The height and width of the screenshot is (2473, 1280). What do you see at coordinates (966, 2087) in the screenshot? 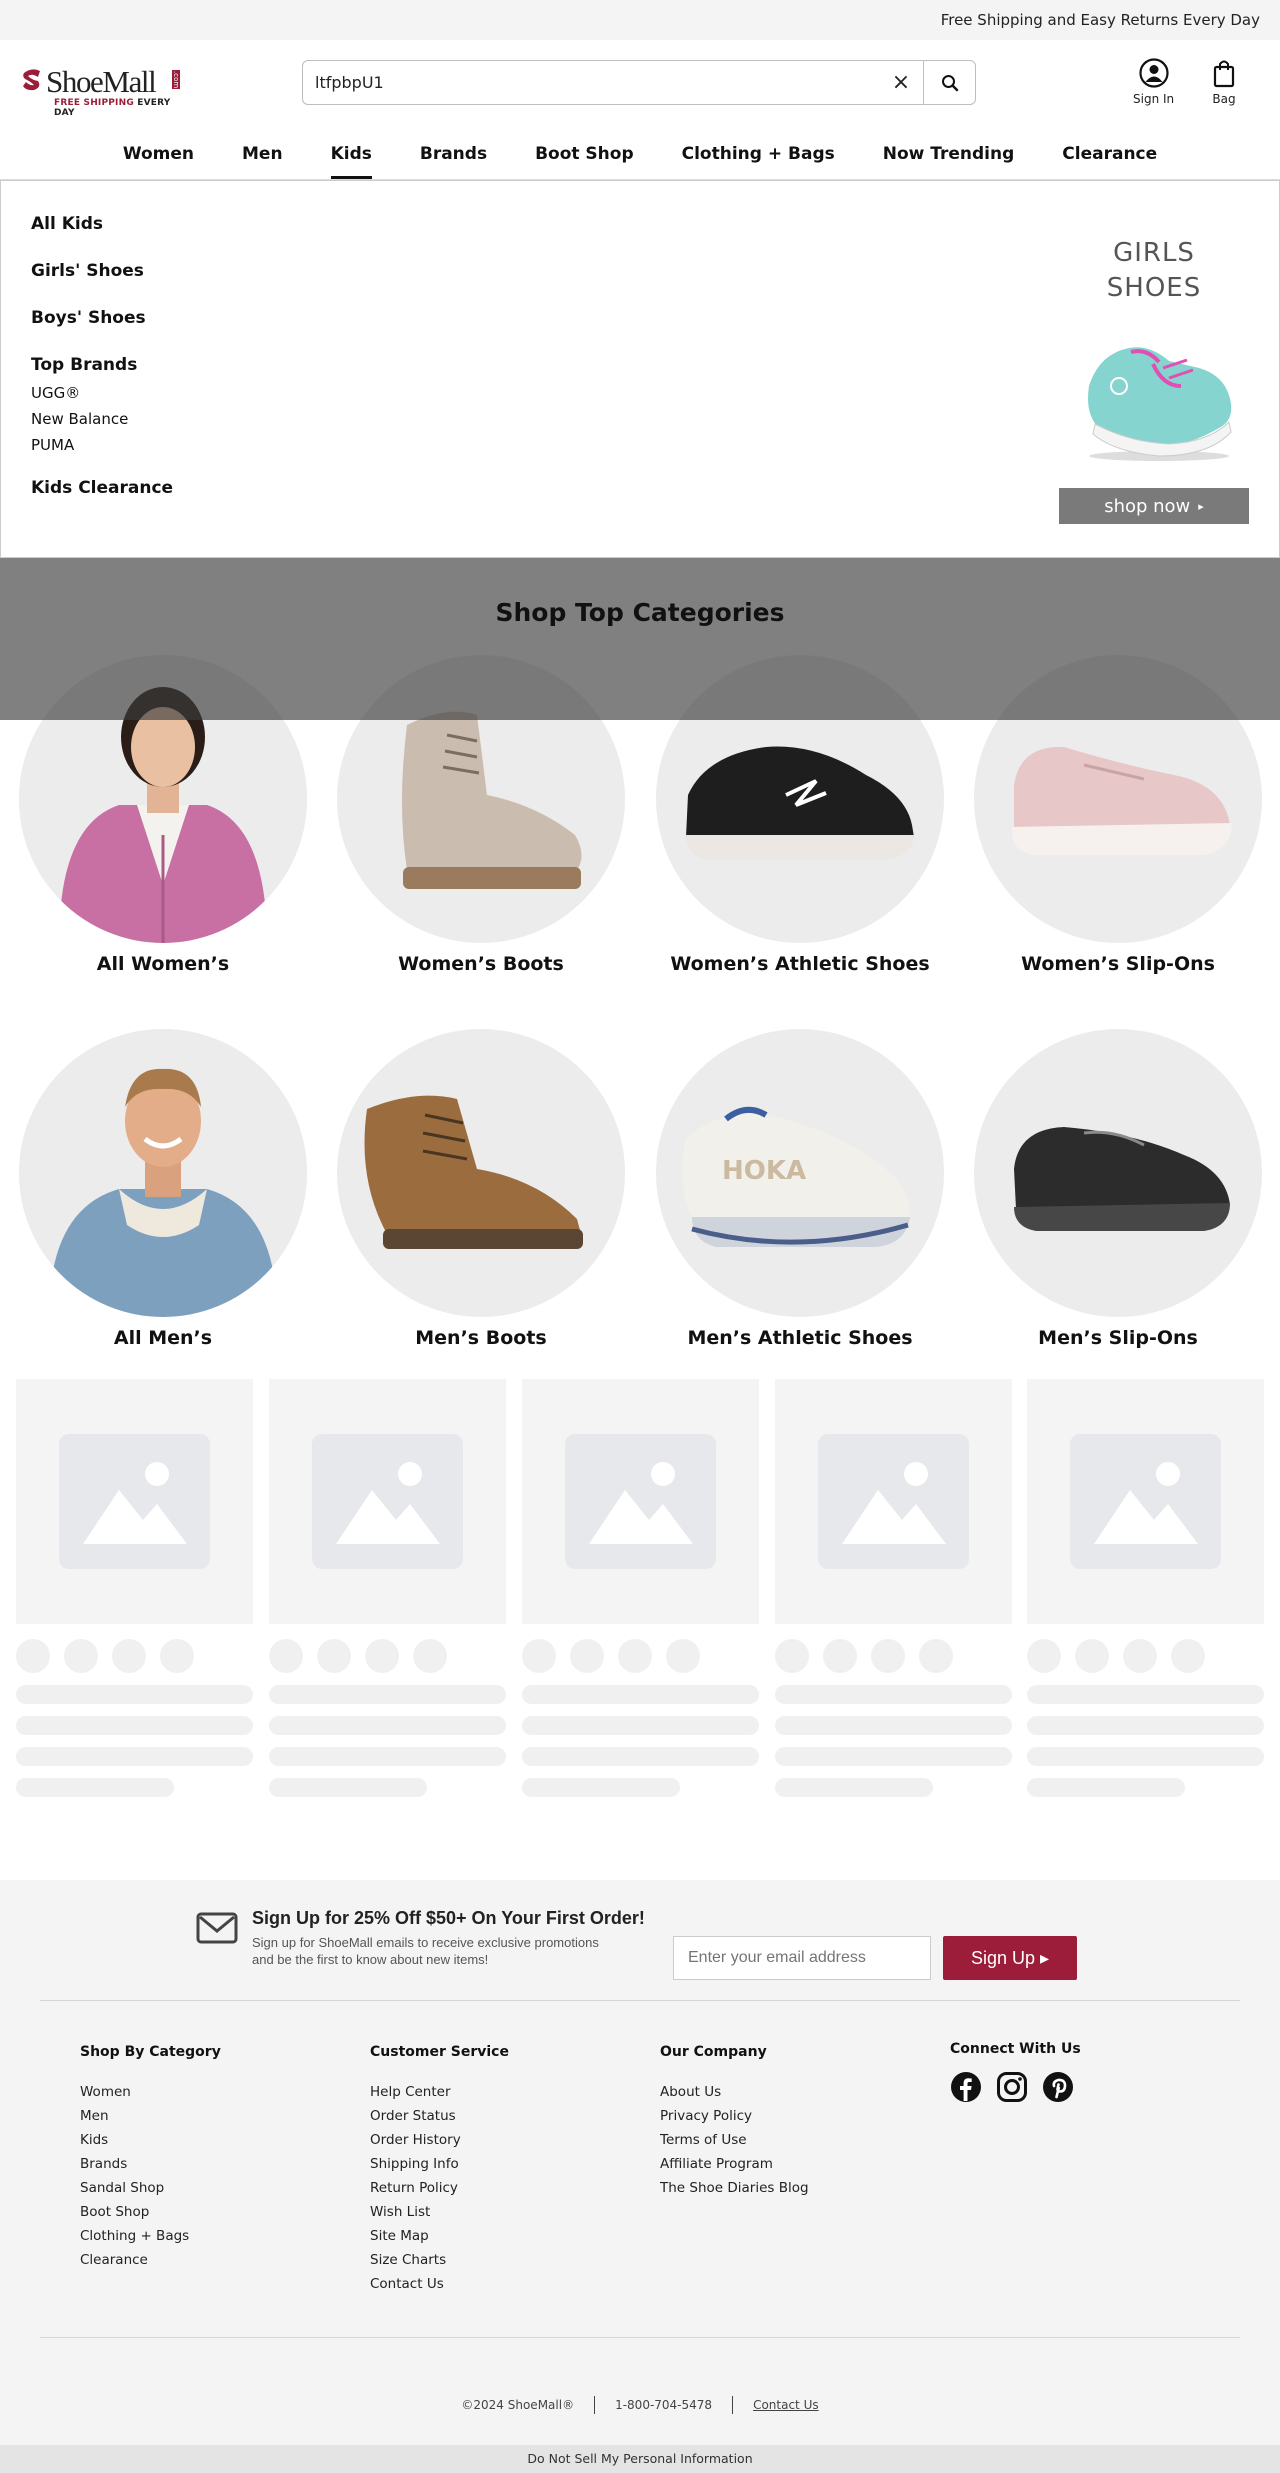
I see `facebook-icon` at bounding box center [966, 2087].